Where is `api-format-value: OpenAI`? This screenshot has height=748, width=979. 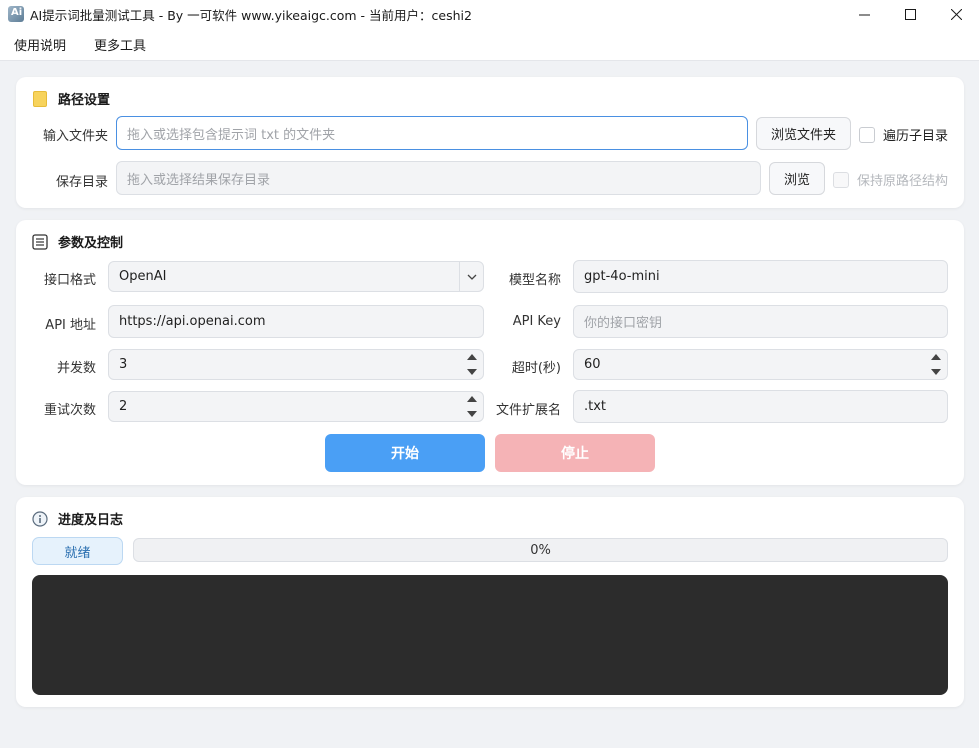 api-format-value: OpenAI is located at coordinates (143, 276).